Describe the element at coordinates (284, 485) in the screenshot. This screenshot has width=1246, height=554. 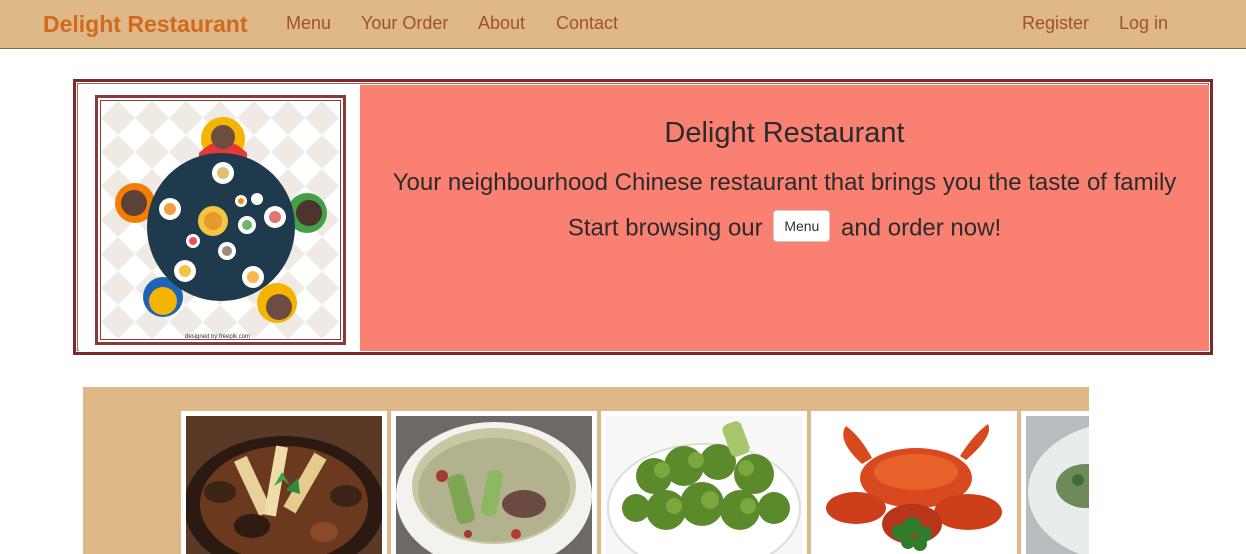
I see `claypot-dish-image` at that location.